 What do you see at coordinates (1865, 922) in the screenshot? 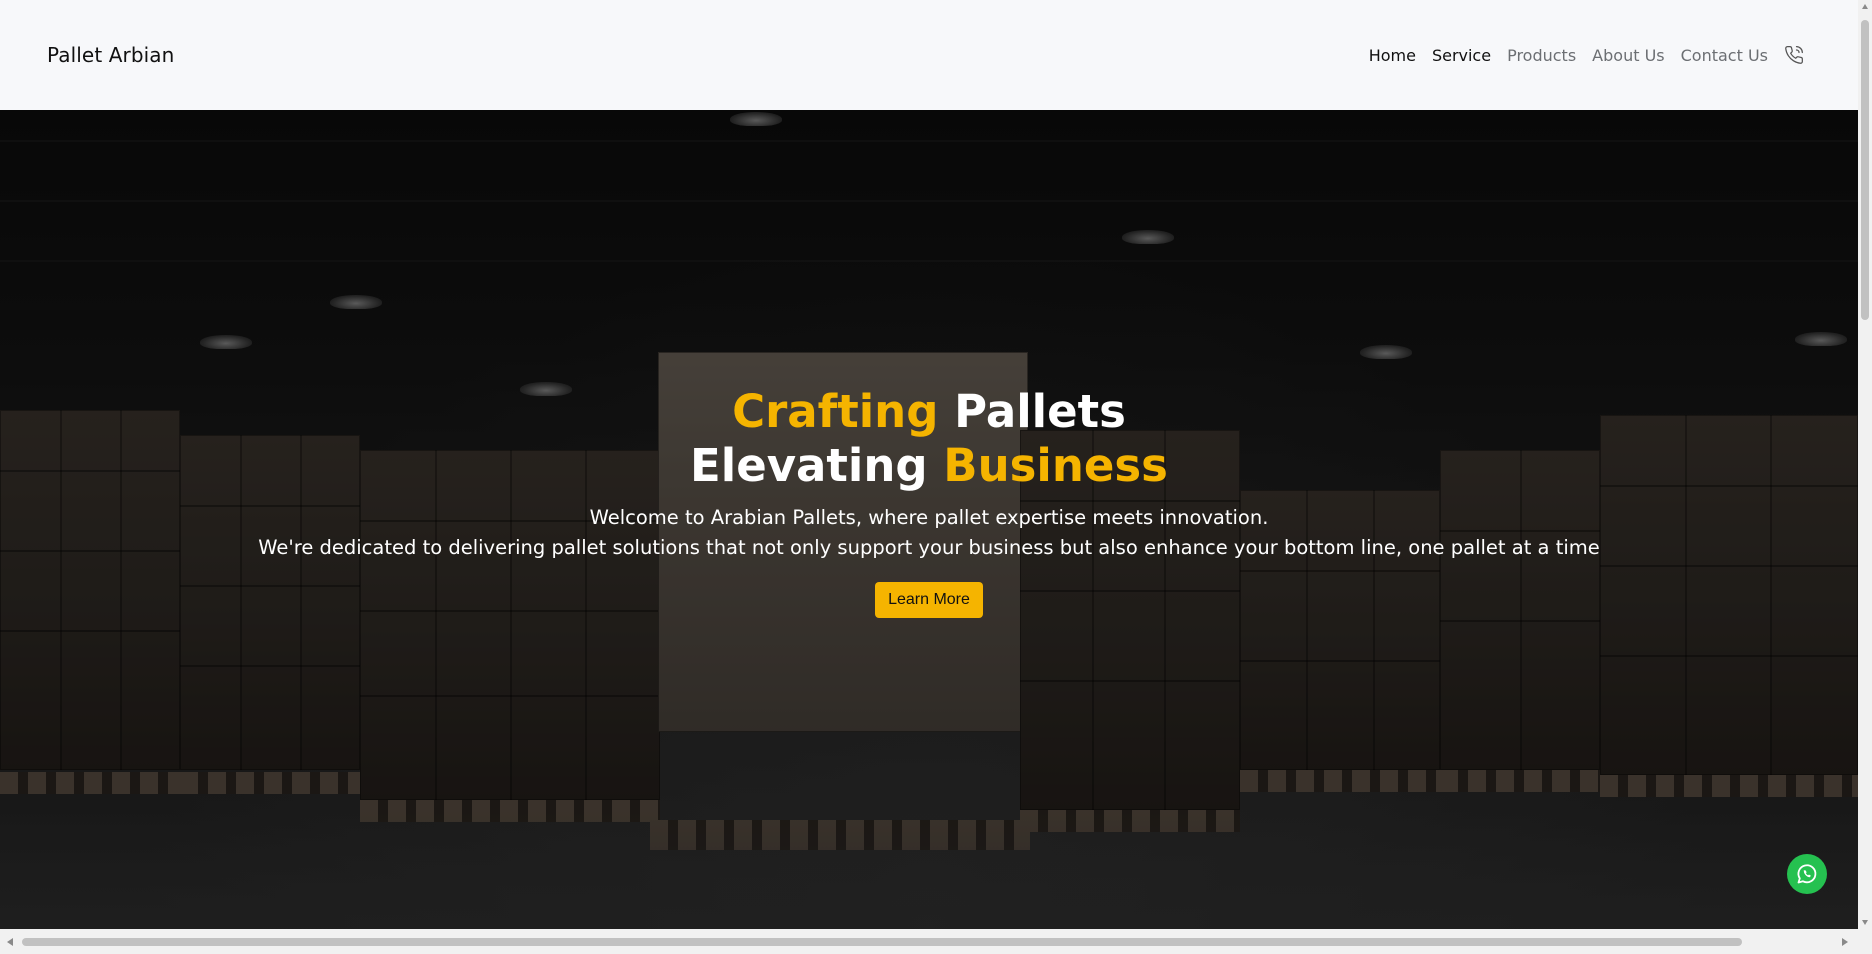
I see `scroll-down-arrow-icon` at bounding box center [1865, 922].